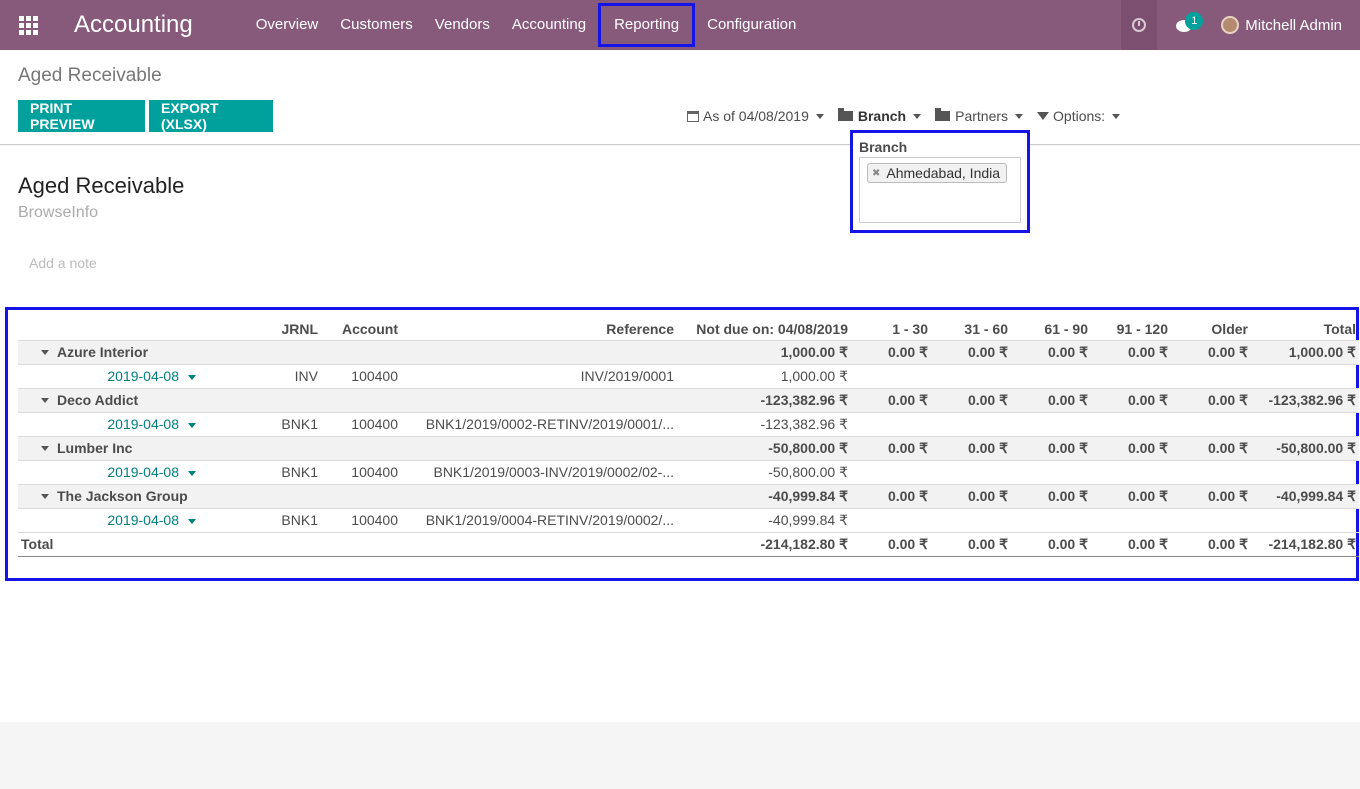 The height and width of the screenshot is (789, 1360). What do you see at coordinates (299, 328) in the screenshot?
I see `column-header: JRNL` at bounding box center [299, 328].